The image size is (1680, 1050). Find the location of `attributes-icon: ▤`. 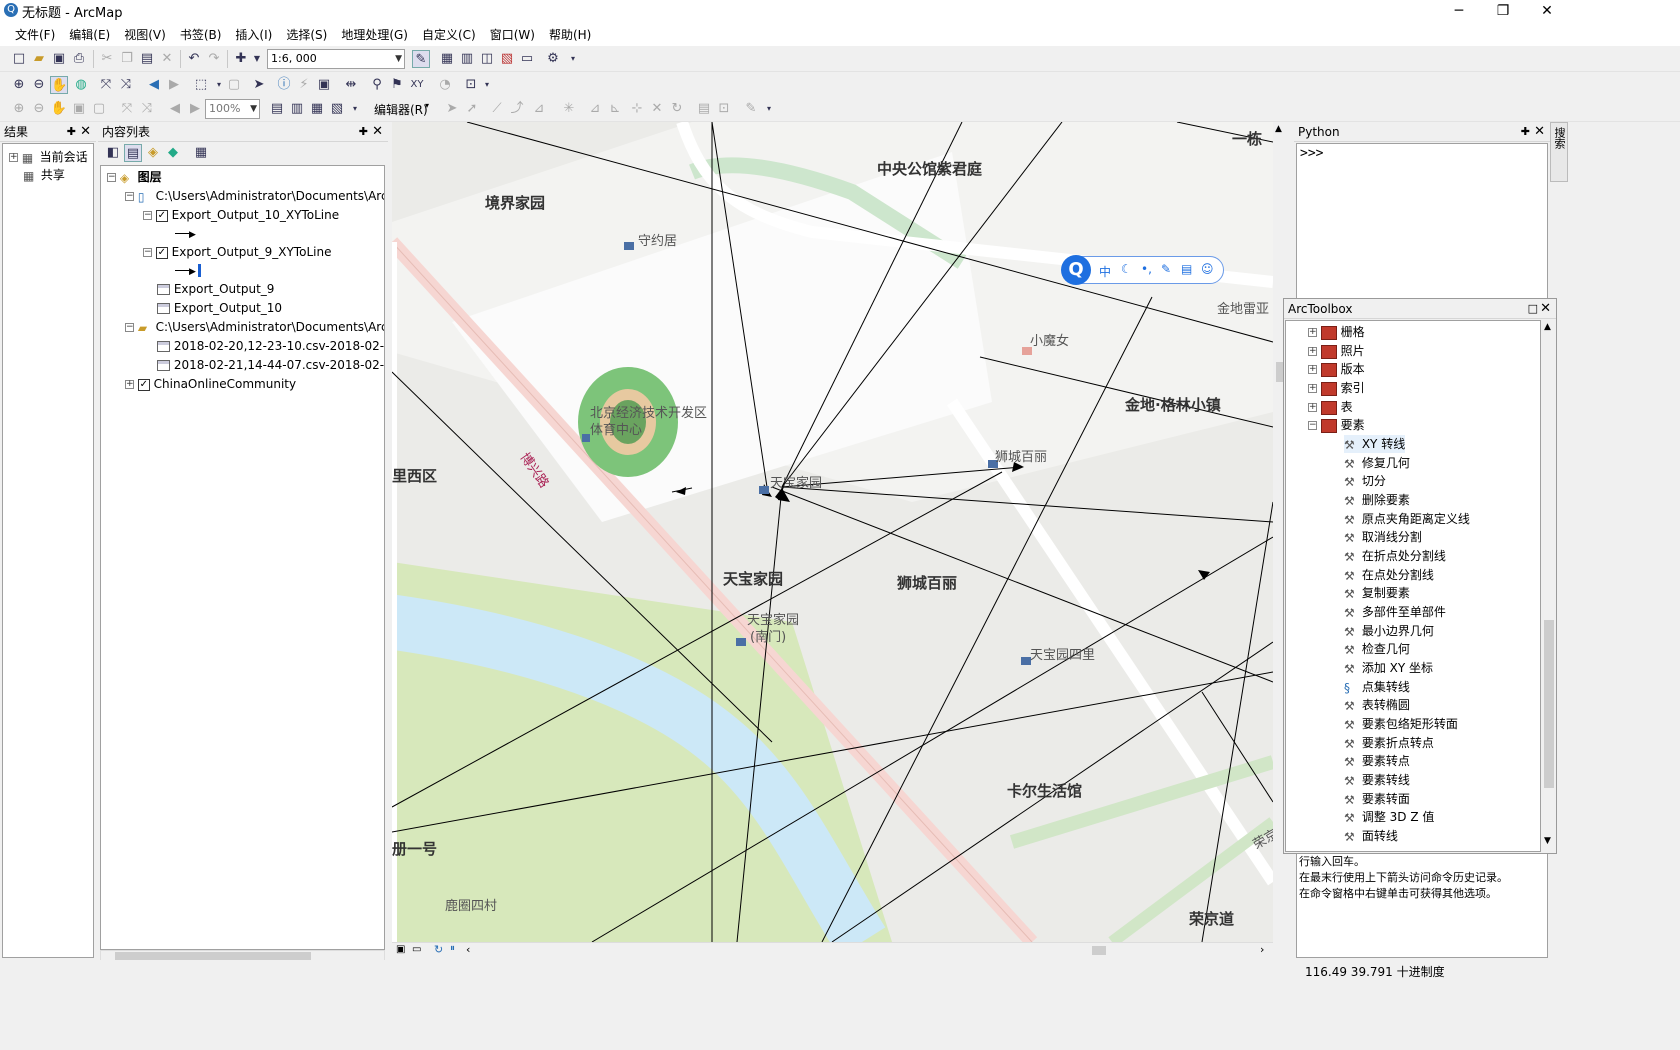

attributes-icon: ▤ is located at coordinates (704, 109).